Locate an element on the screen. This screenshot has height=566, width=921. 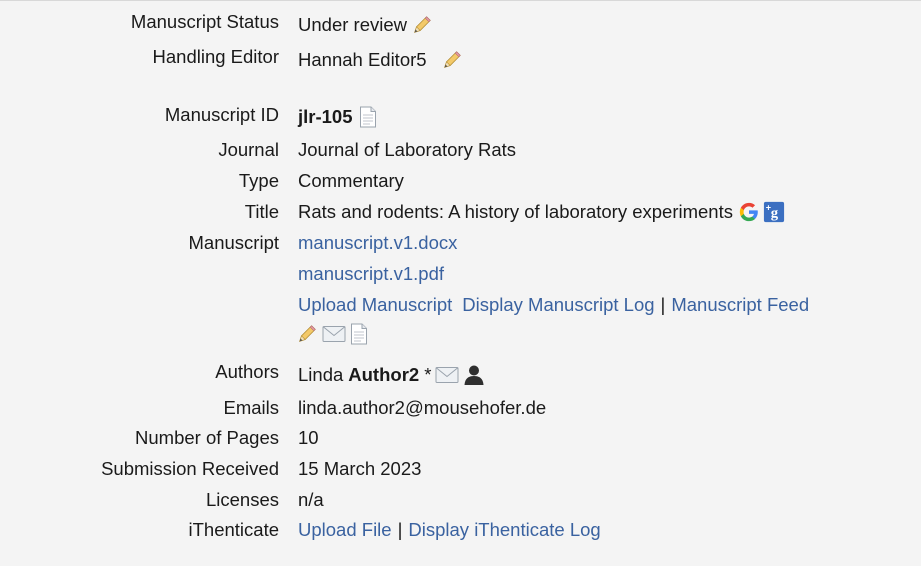
pages-label: Number of Pages is located at coordinates (207, 437).